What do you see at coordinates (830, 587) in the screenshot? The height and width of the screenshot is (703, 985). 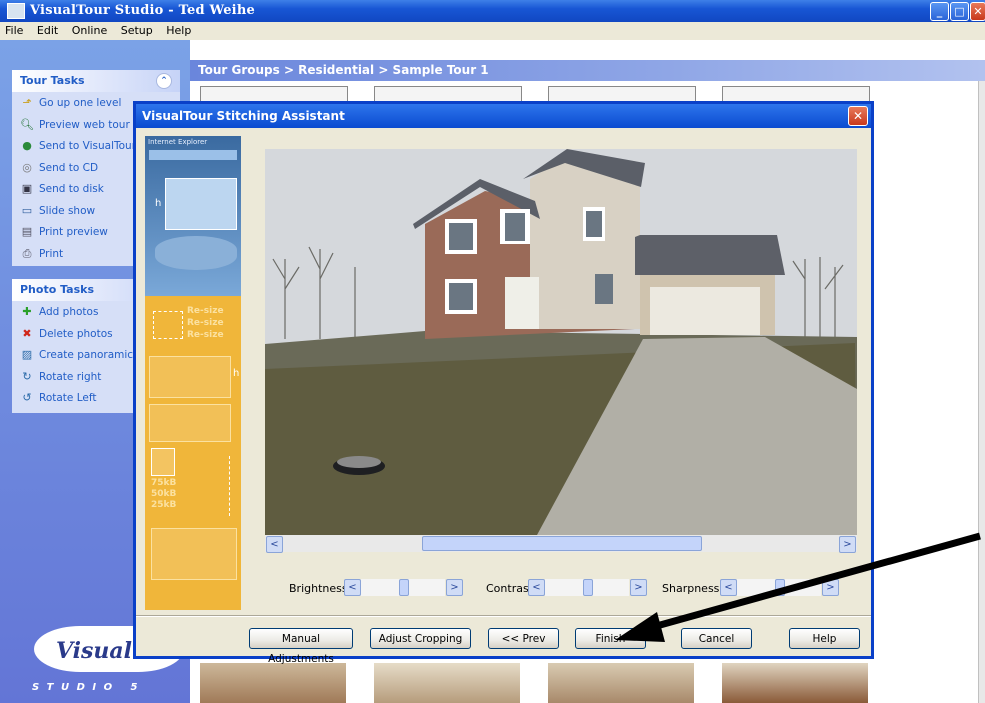 I see `sharpness-increase-icon: >` at bounding box center [830, 587].